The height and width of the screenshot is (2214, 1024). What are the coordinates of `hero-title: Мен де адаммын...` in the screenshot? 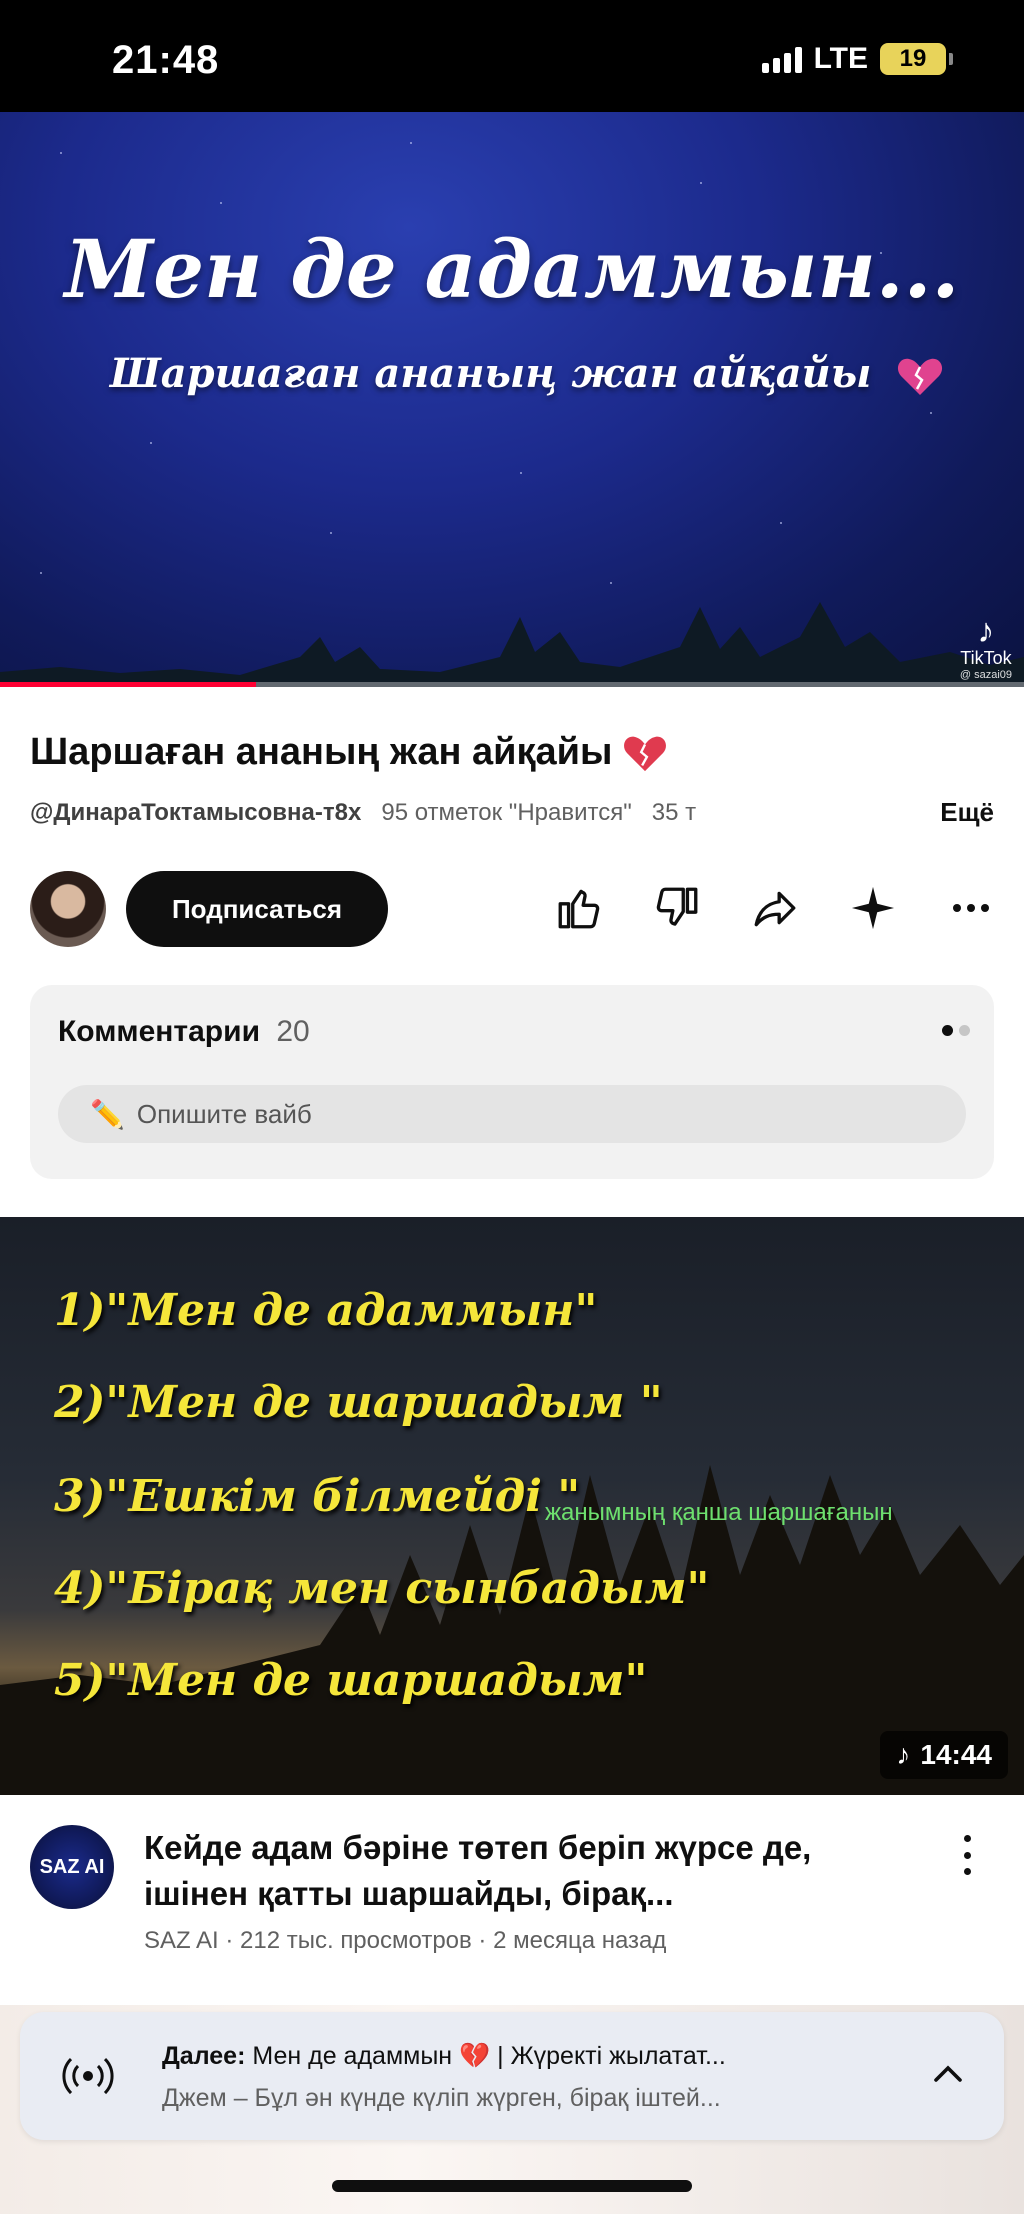 It's located at (512, 269).